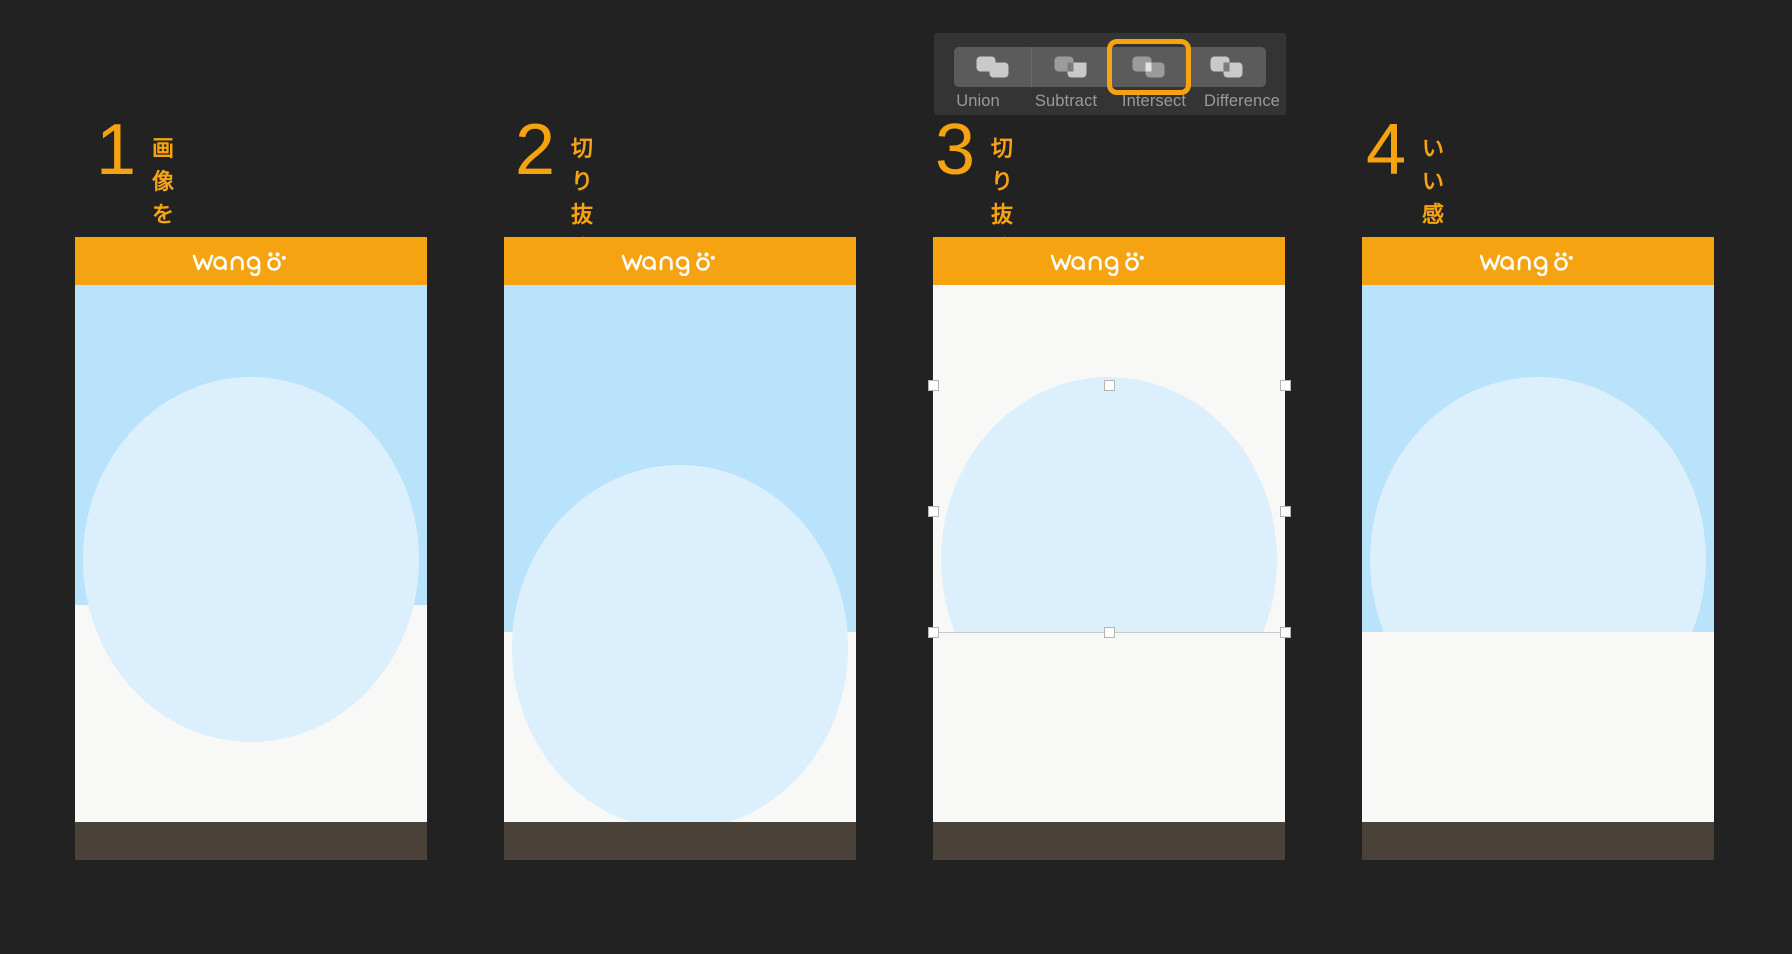  I want to click on step-4-number: 4, so click(1386, 150).